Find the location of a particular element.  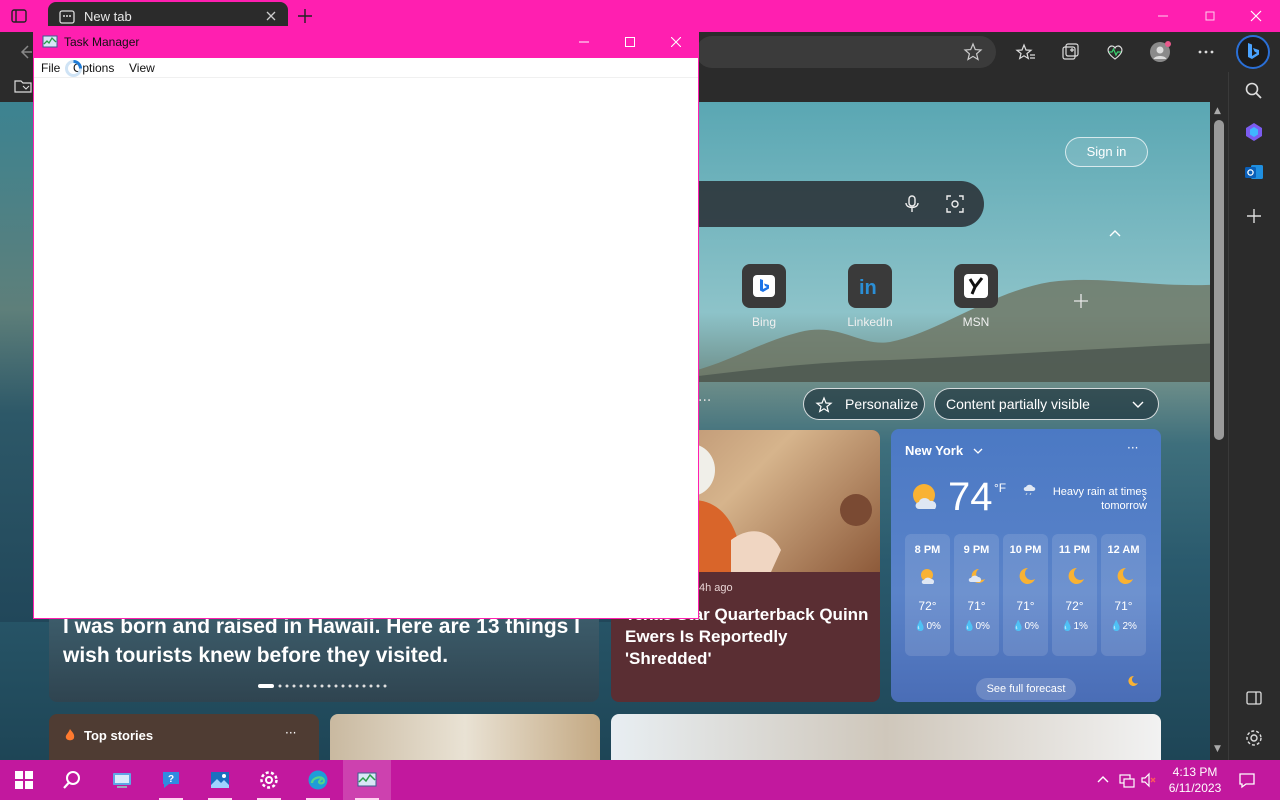

menu-view: View is located at coordinates (142, 68).